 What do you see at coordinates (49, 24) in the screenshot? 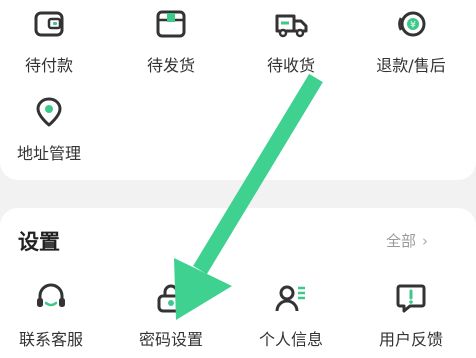
I see `wallet-icon` at bounding box center [49, 24].